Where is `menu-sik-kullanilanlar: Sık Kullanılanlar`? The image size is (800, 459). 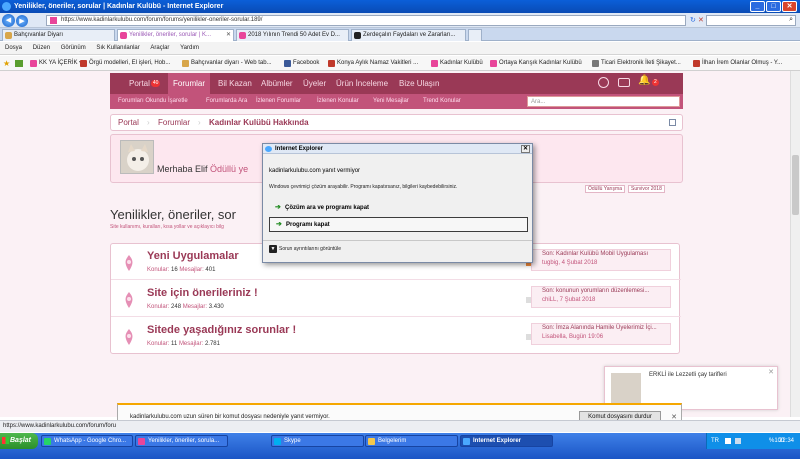
menu-sik-kullanilanlar: Sık Kullanılanlar is located at coordinates (117, 48).